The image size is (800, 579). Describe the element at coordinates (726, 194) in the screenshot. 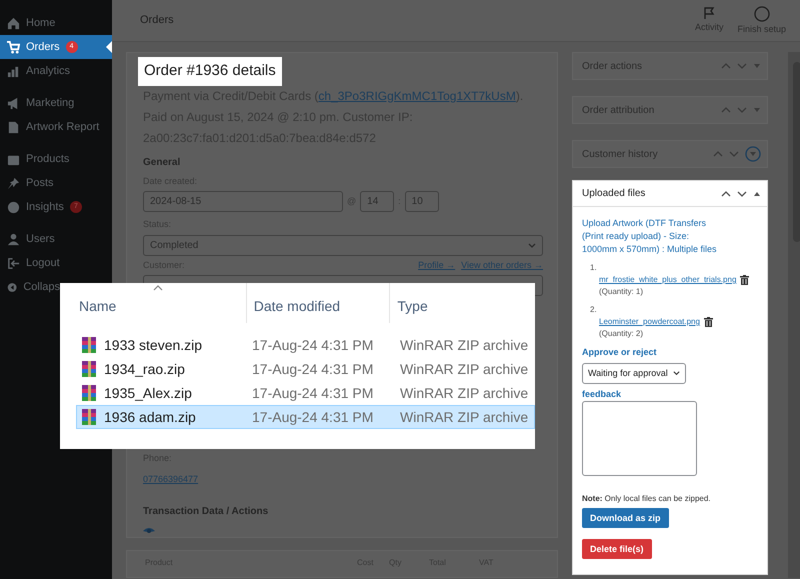

I see `chevron-up-icon` at that location.